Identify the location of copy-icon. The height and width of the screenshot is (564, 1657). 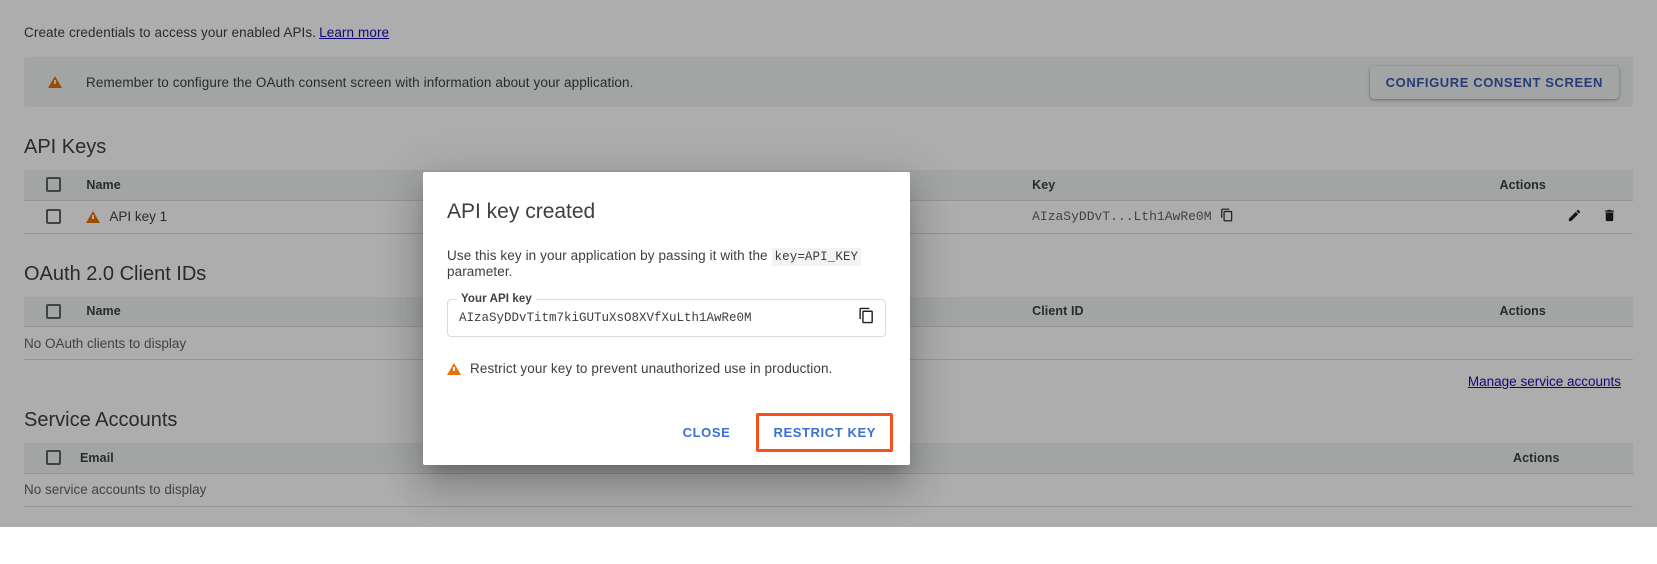
(866, 318).